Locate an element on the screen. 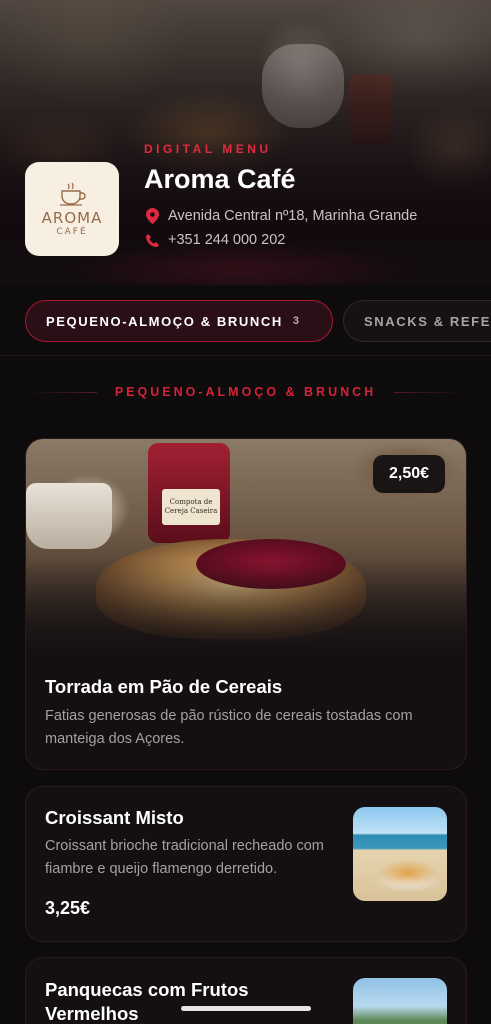  photo-fade is located at coordinates (246, 609).